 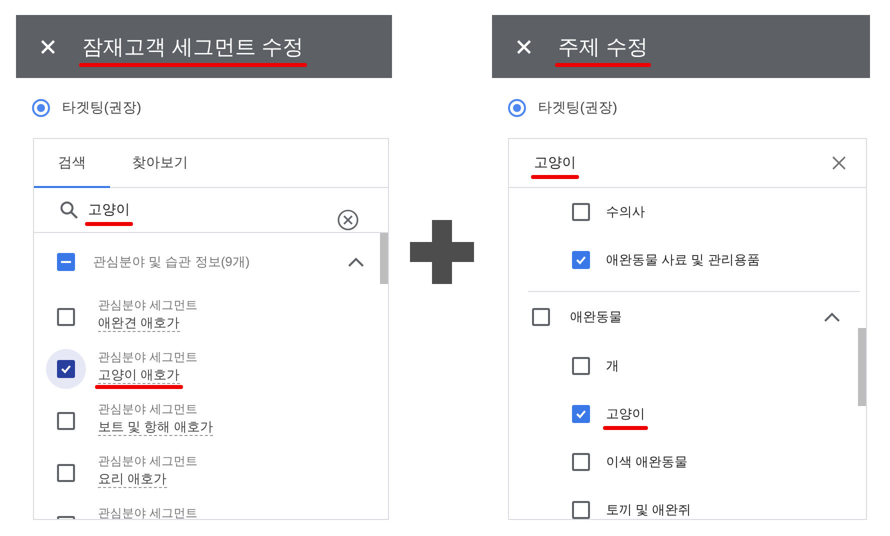 What do you see at coordinates (625, 414) in the screenshot?
I see `topic-label: 고양이` at bounding box center [625, 414].